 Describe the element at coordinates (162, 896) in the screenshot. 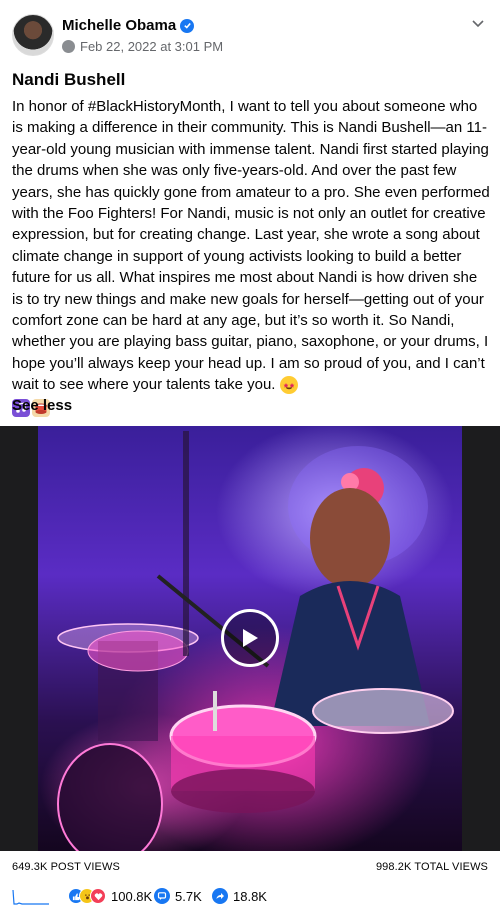

I see `comment-icon` at that location.